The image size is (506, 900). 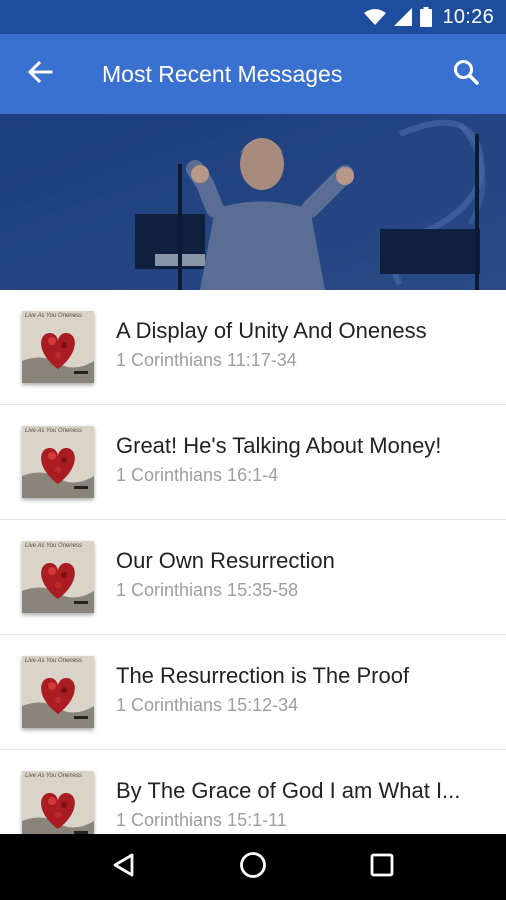 I want to click on message-reference: 1 Corinthians 15:1-11, so click(x=201, y=819).